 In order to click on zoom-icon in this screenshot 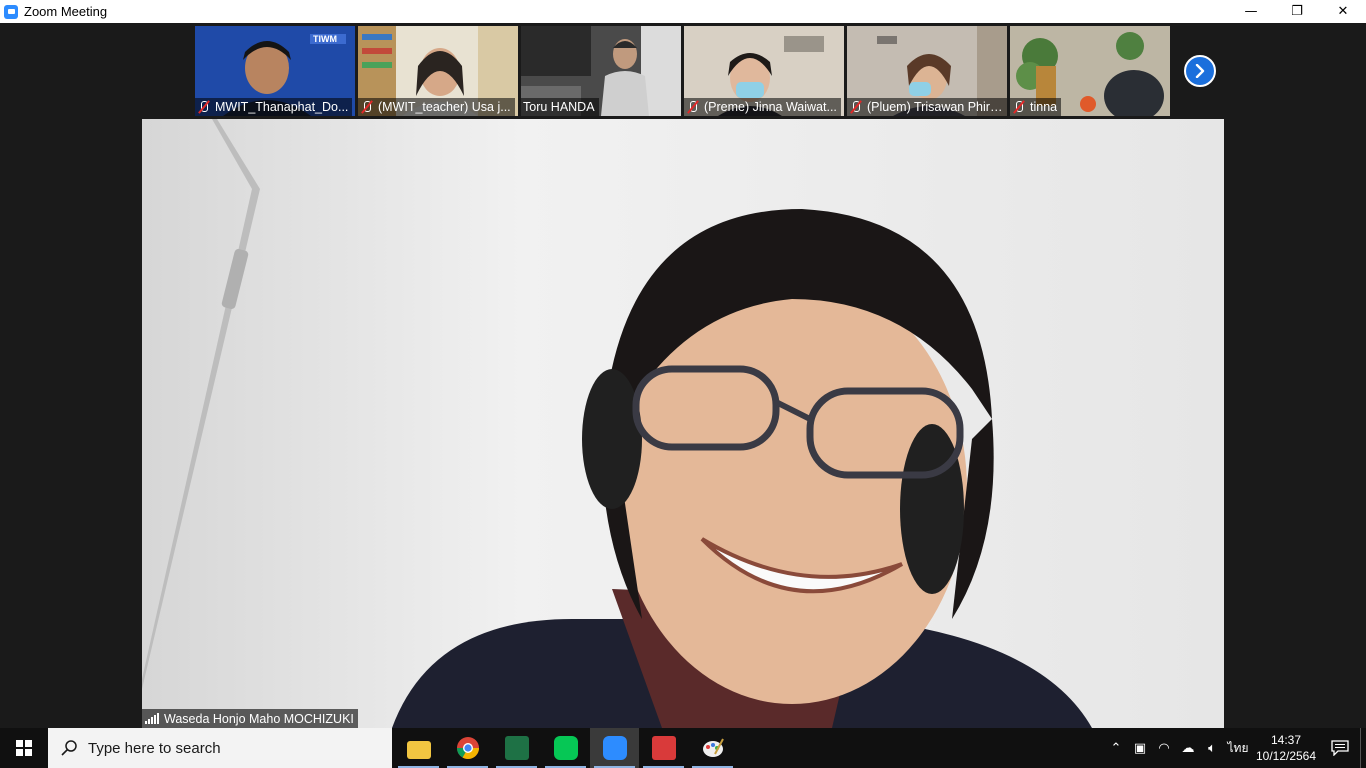, I will do `click(614, 748)`.